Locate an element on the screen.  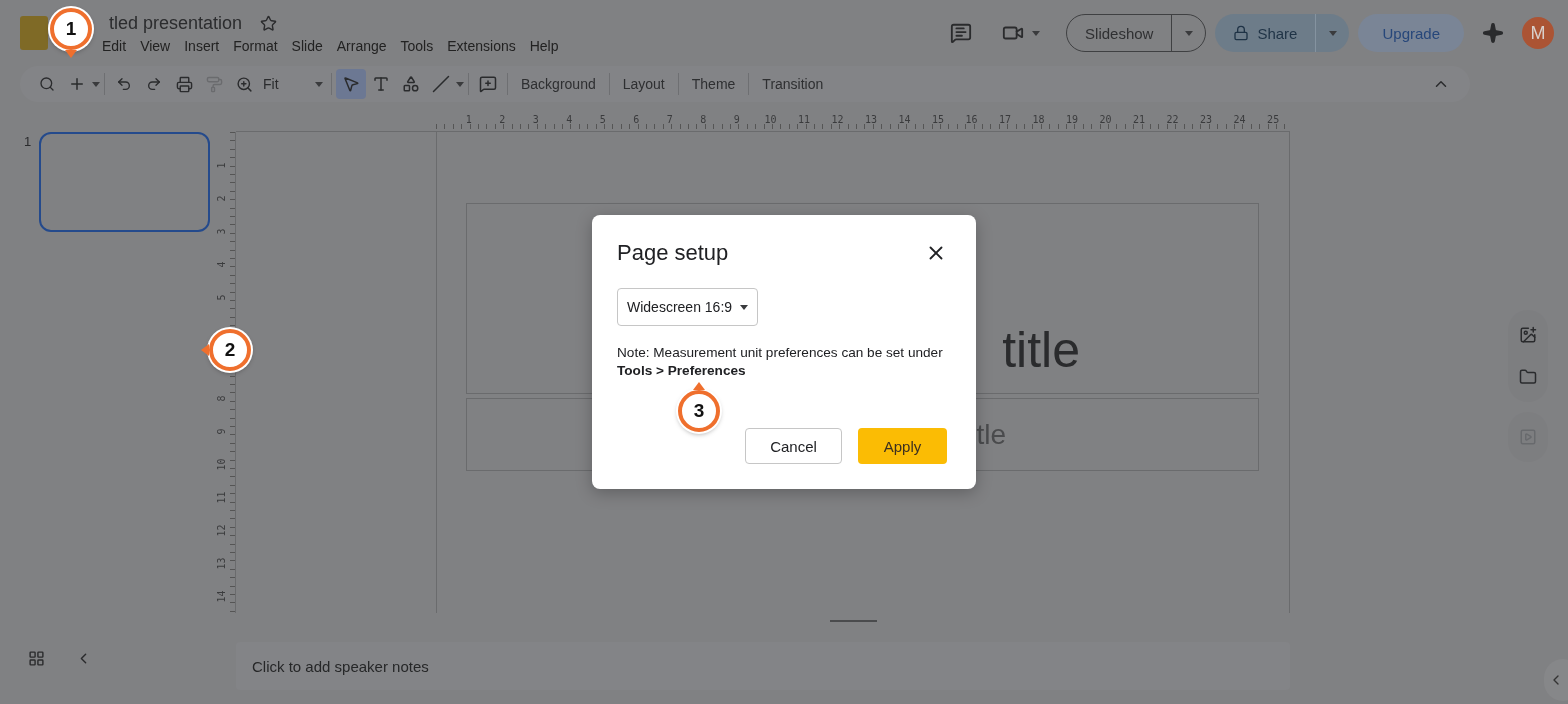
folder-icon is located at coordinates (1528, 377).